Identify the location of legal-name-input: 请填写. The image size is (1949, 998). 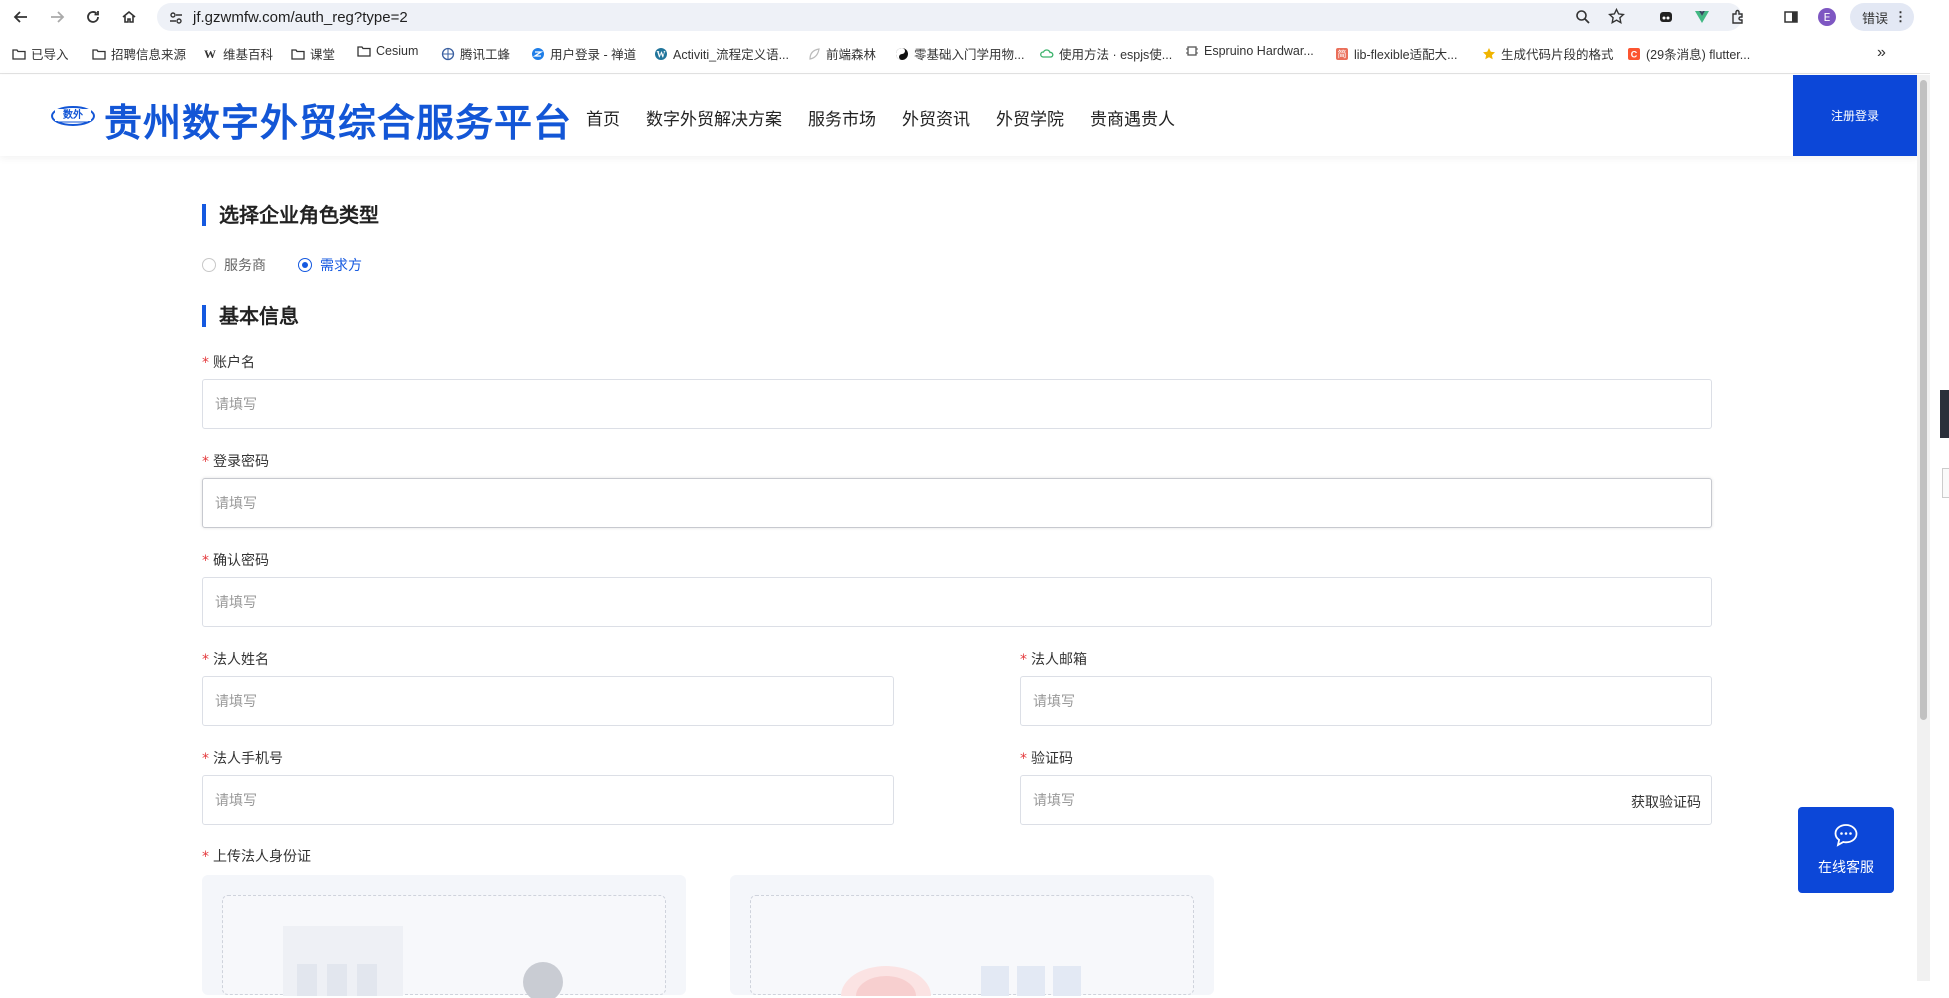
(548, 701).